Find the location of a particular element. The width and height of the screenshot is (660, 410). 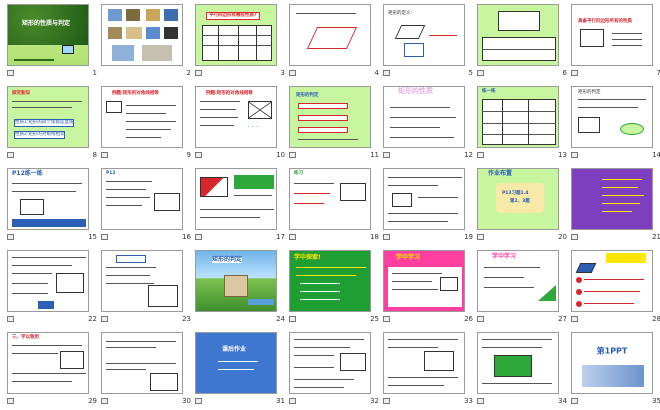

slide-title: 学中探索! is located at coordinates (307, 257).